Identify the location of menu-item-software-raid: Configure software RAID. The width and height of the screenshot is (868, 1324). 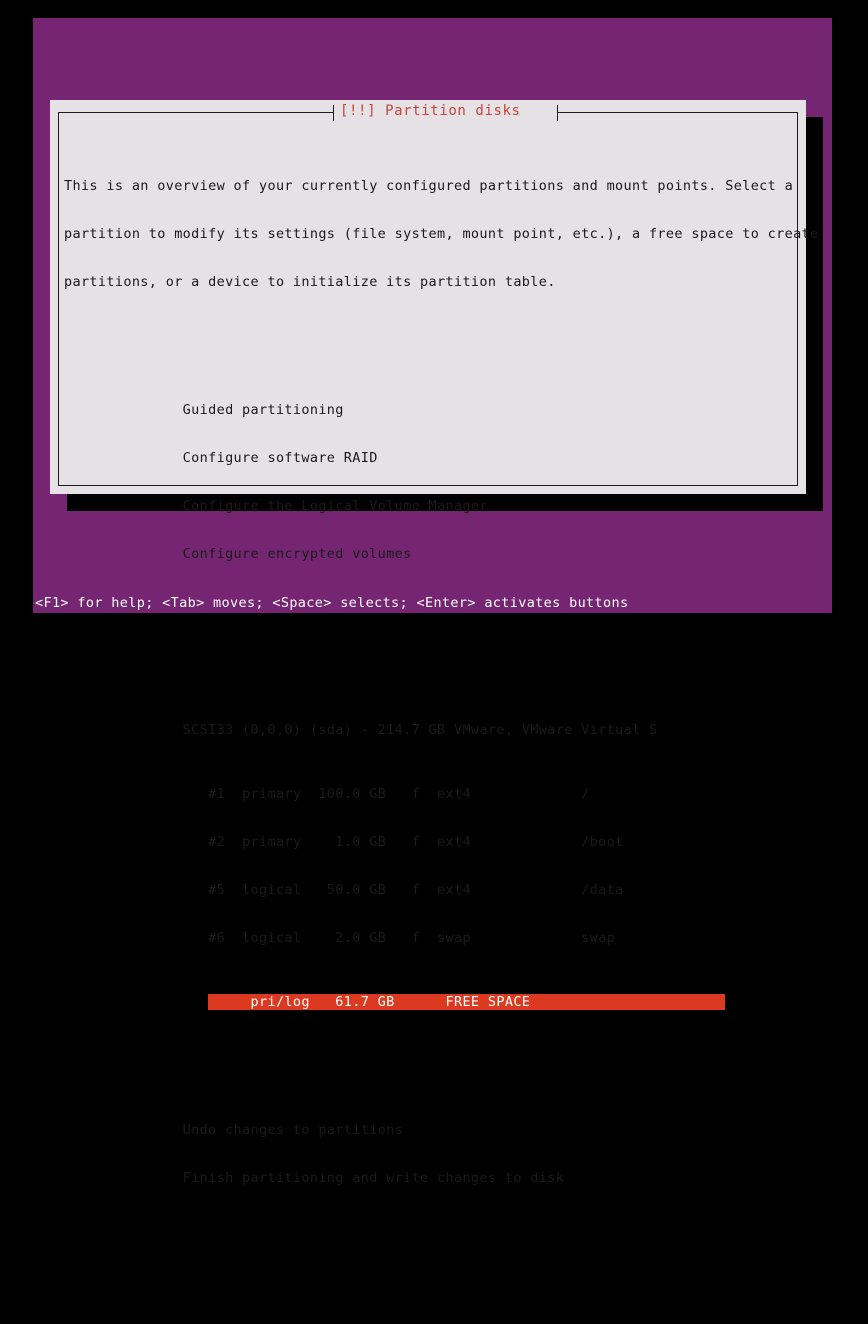
(427, 458).